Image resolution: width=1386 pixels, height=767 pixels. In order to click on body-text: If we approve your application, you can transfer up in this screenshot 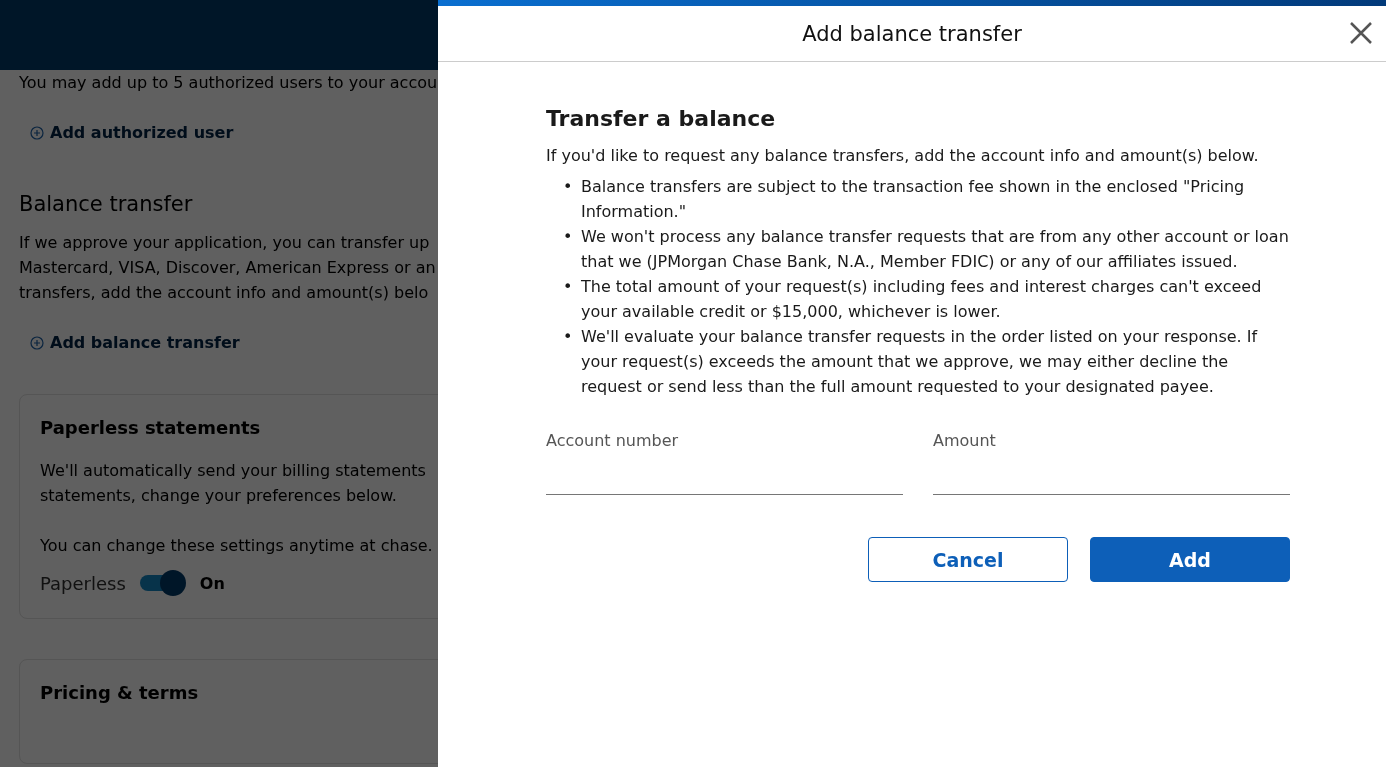, I will do `click(225, 243)`.